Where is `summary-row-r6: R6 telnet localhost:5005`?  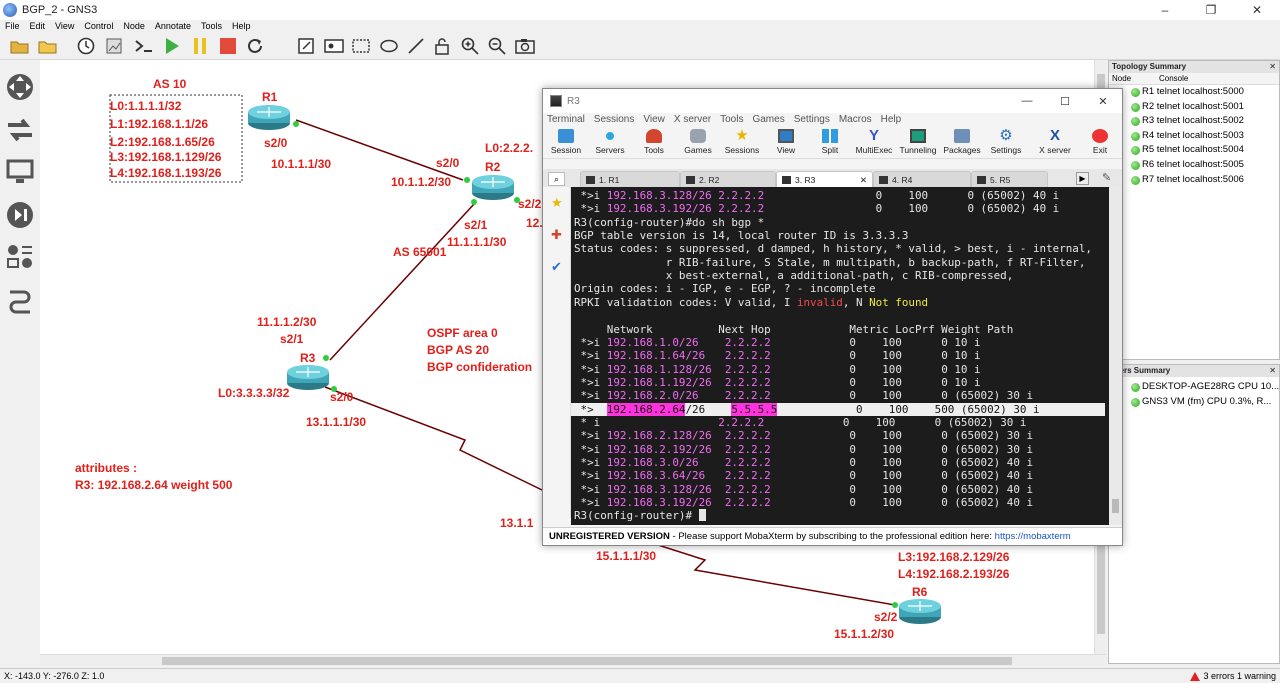
summary-row-r6: R6 telnet localhost:5005 is located at coordinates (1194, 165).